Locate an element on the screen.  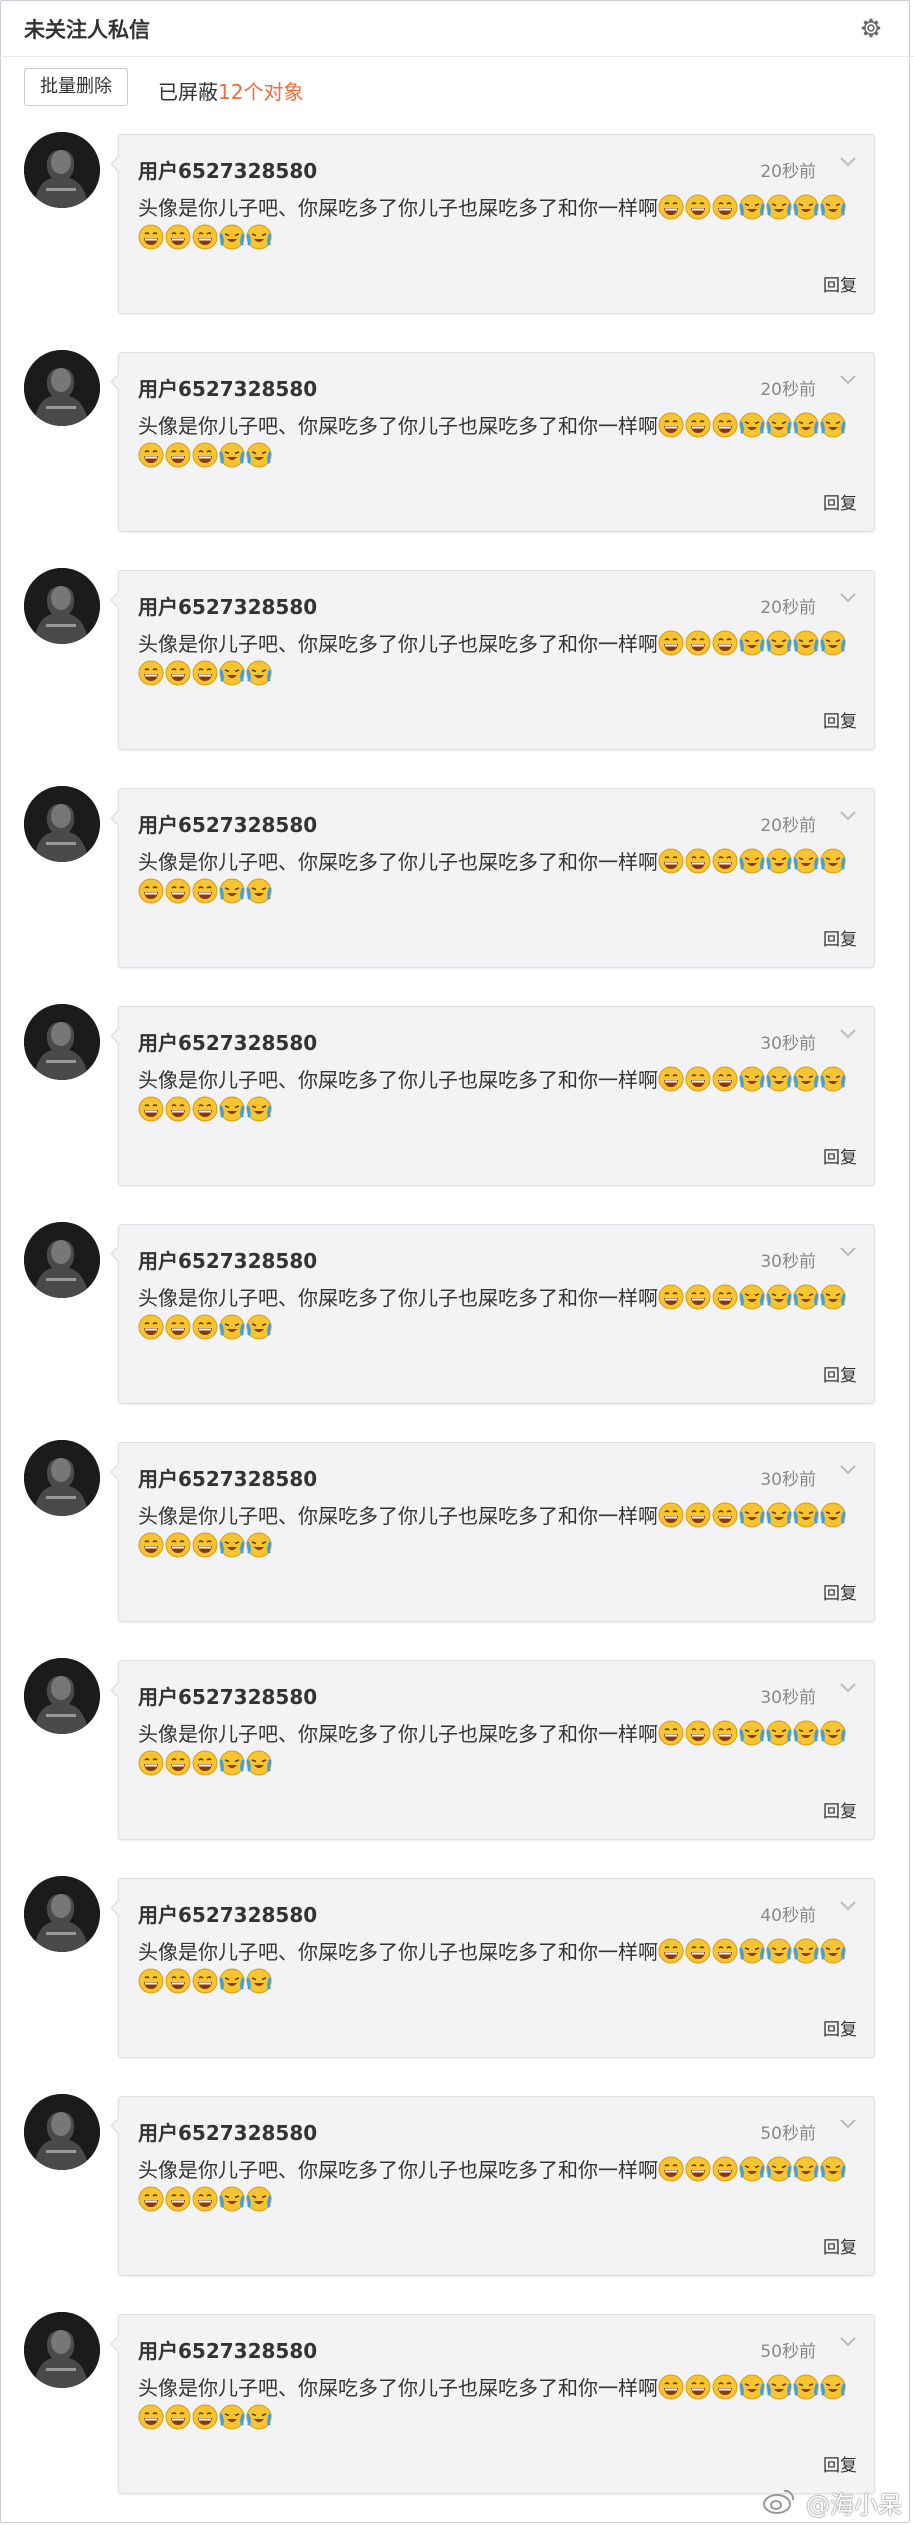
blocked-summary: 已屏蔽12个对象 is located at coordinates (230, 90).